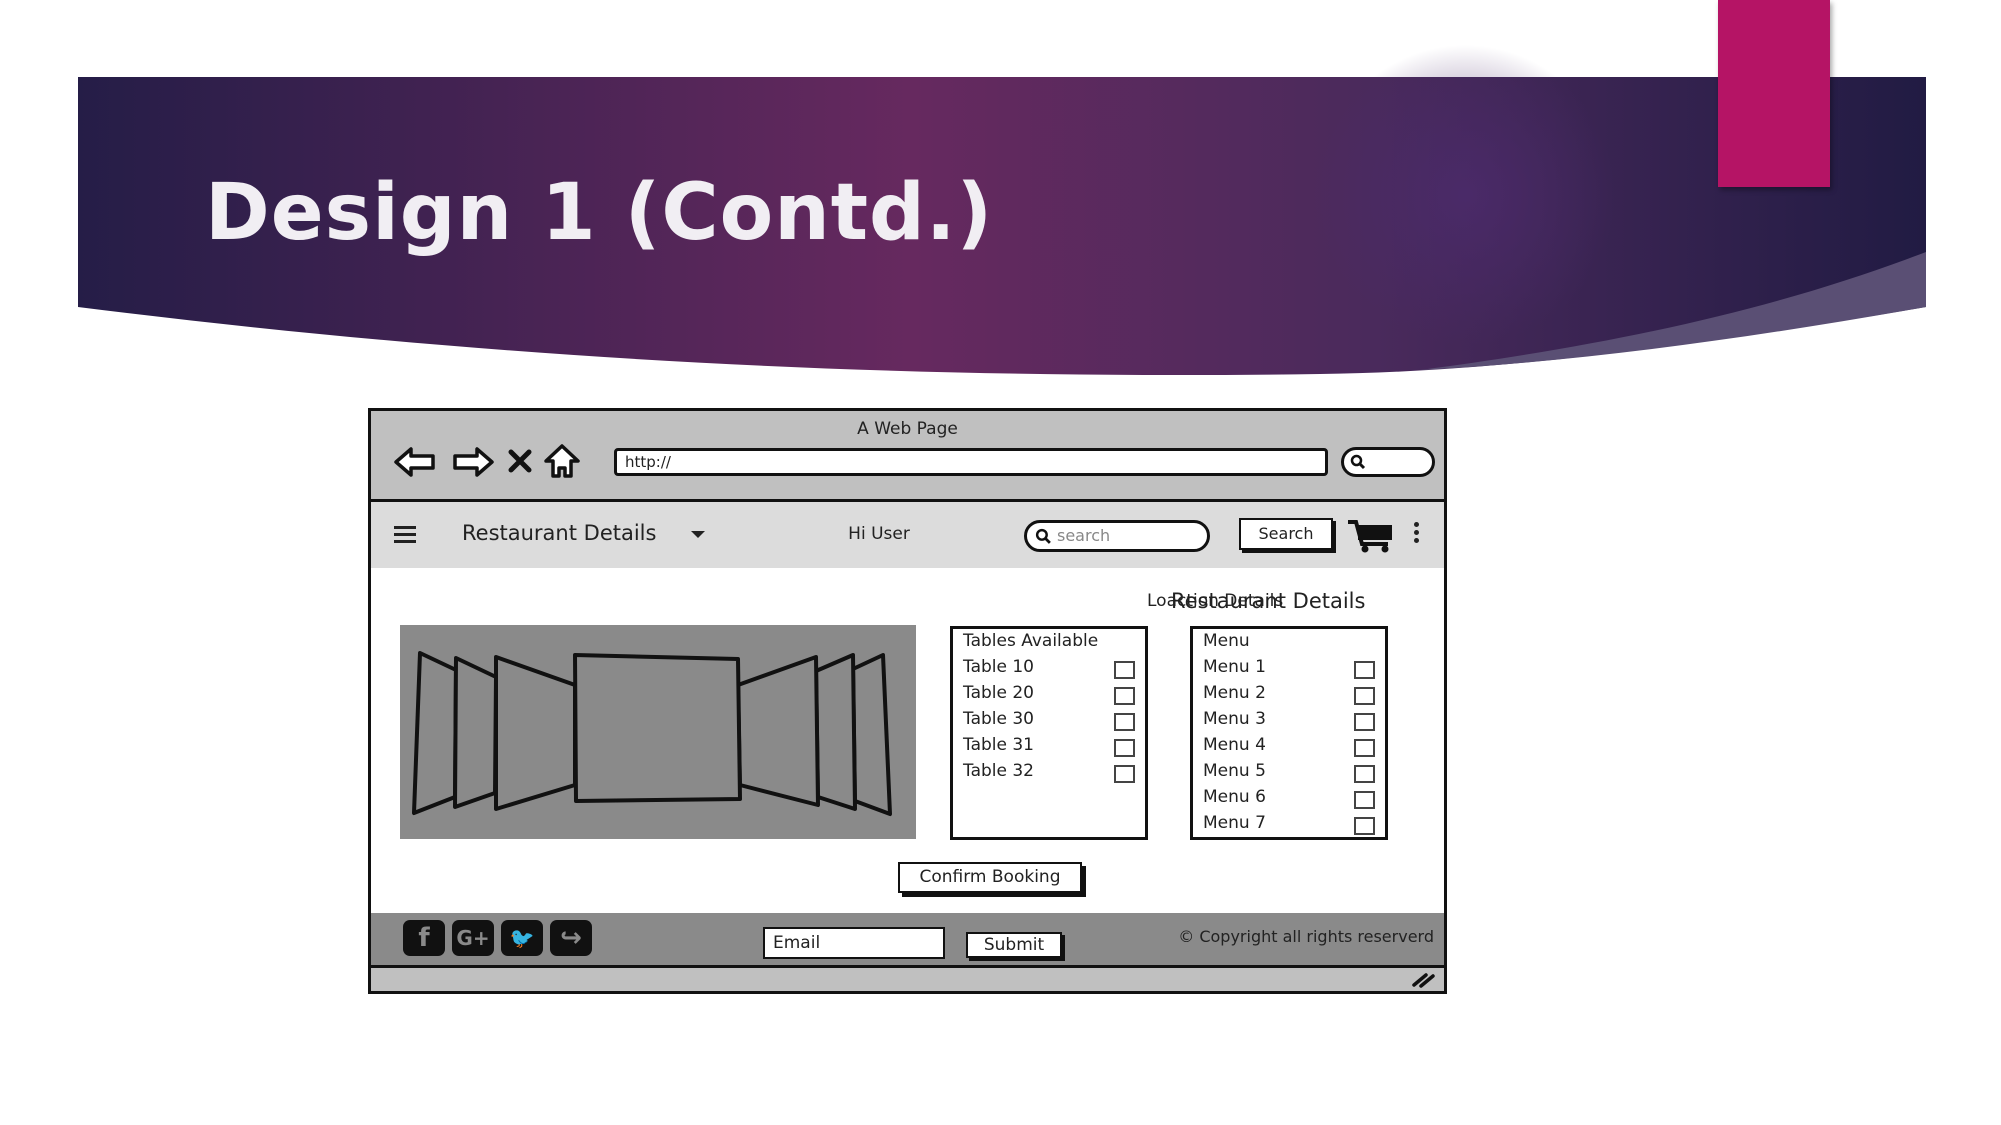  I want to click on search-placeholder: search, so click(1084, 535).